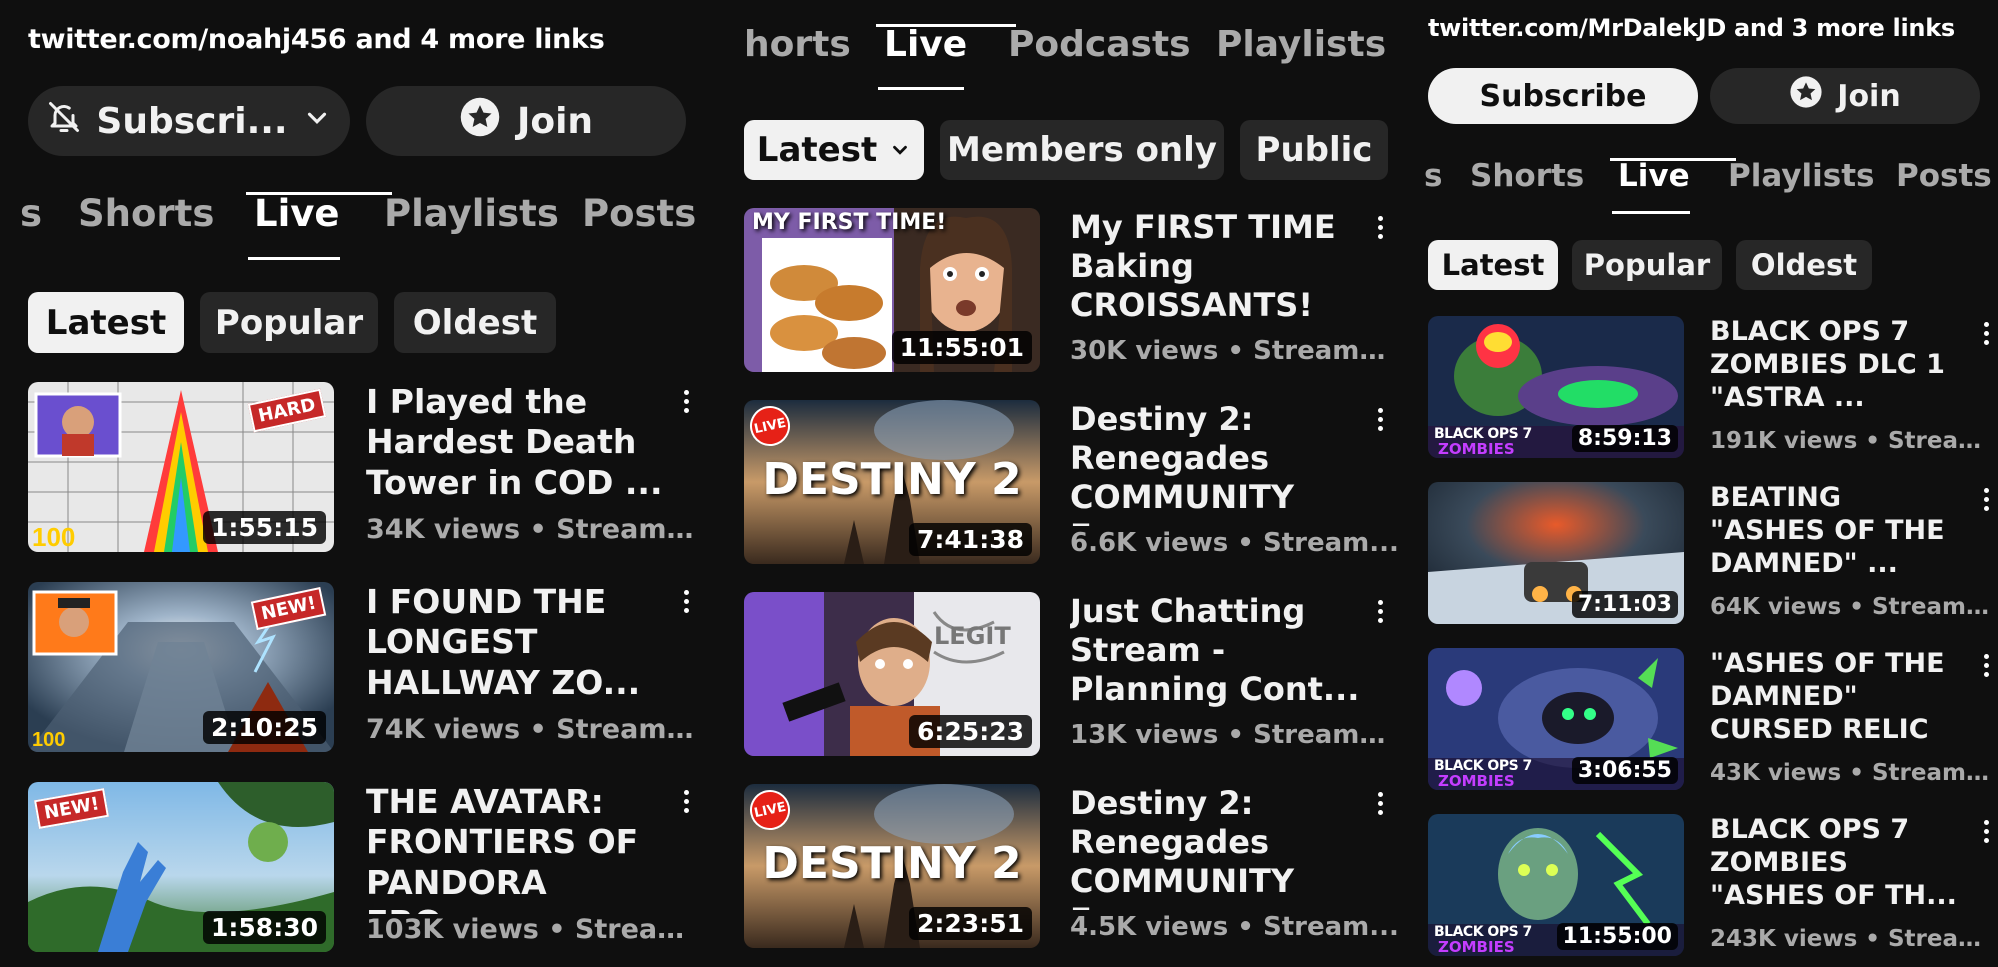  I want to click on chip-public: Public, so click(1314, 150).